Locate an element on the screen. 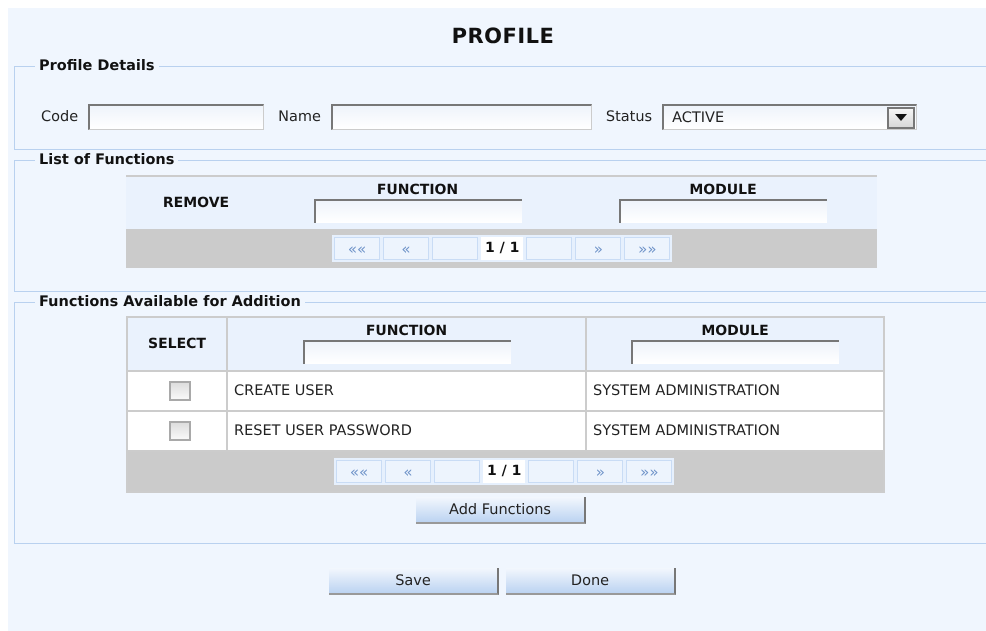 This screenshot has width=986, height=631. section-title: Profile Details is located at coordinates (97, 66).